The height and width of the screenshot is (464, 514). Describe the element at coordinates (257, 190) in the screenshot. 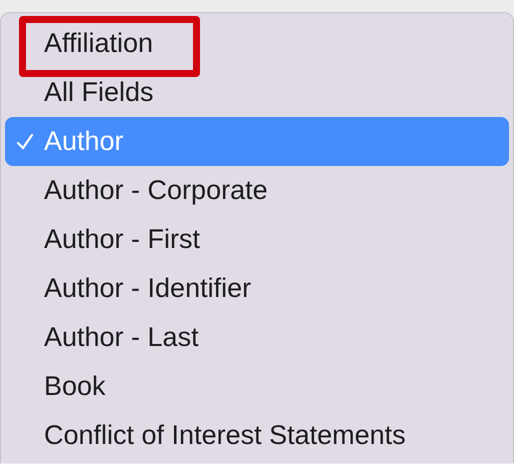

I see `menu-item: Author - Corporate` at that location.